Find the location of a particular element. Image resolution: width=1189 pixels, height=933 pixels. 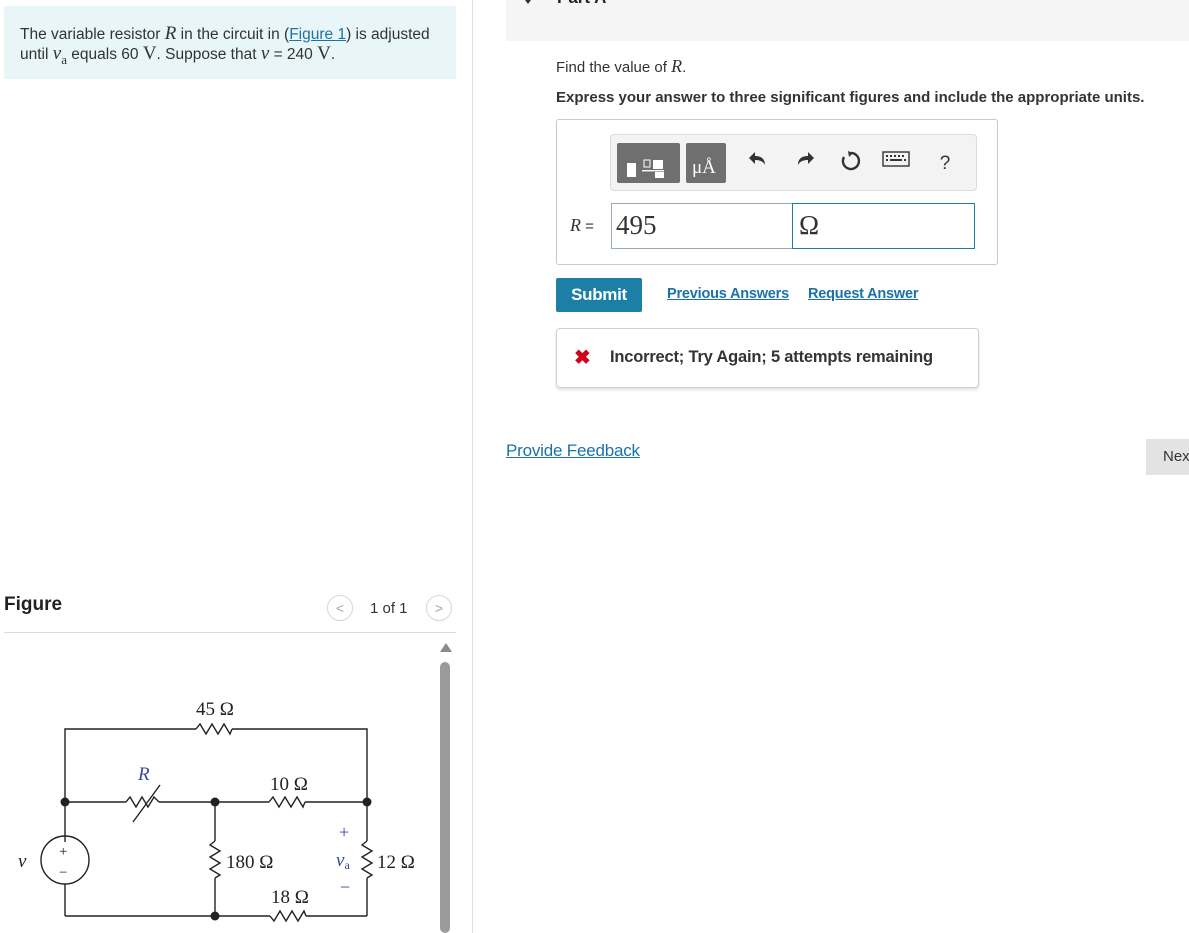

chevron-left-icon: < is located at coordinates (340, 608).